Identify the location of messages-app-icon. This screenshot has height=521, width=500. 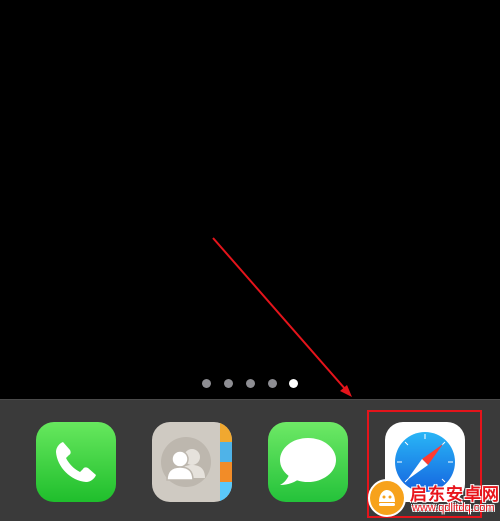
(308, 462).